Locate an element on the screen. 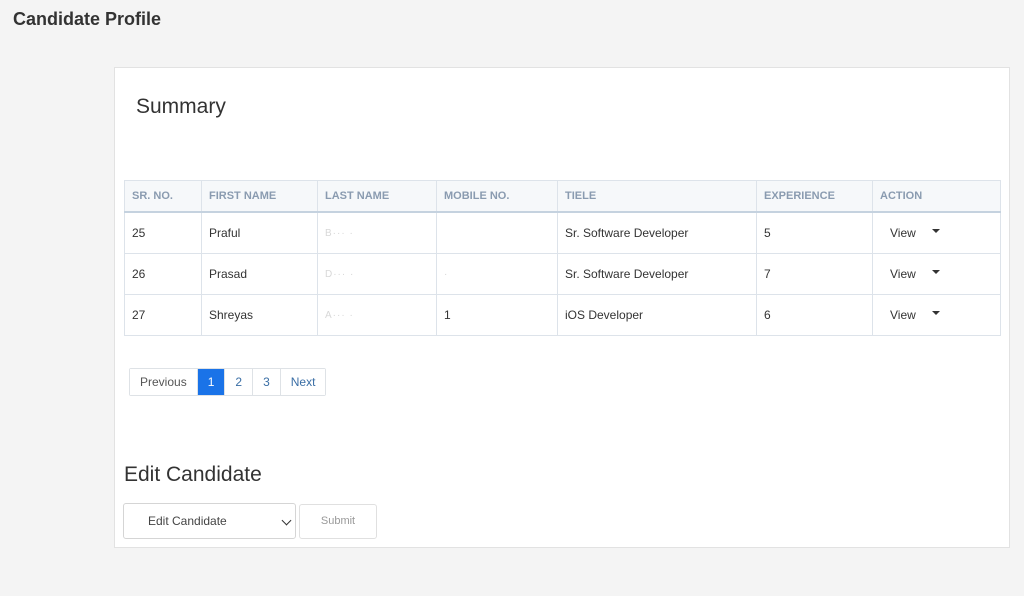 The height and width of the screenshot is (596, 1024). pagination: Previous 1 2 3 Next is located at coordinates (228, 382).